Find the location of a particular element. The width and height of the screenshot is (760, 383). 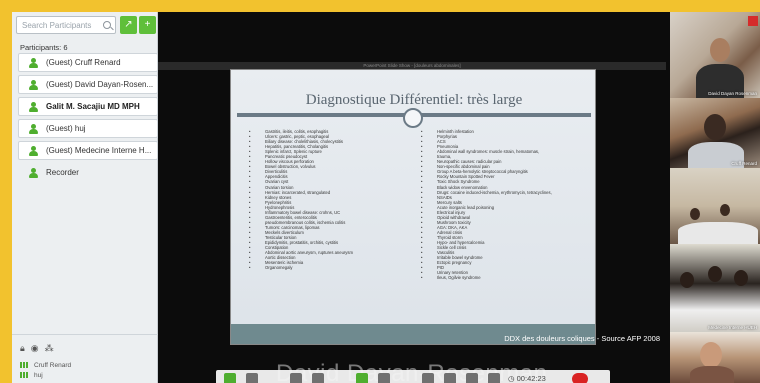

participant-name: (Guest) Cruff Renard is located at coordinates (83, 62).